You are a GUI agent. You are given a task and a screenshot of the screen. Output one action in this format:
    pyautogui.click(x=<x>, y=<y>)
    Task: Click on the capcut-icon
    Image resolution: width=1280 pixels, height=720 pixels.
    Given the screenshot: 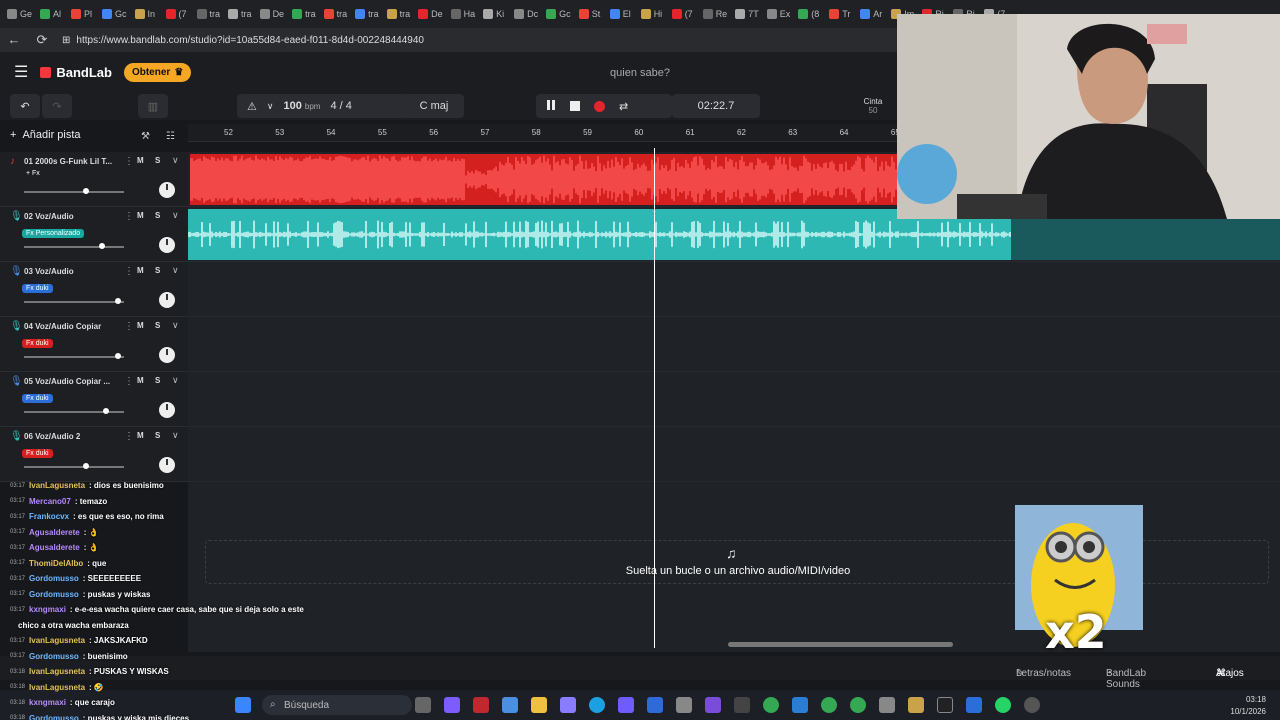 What is the action you would take?
    pyautogui.click(x=684, y=705)
    